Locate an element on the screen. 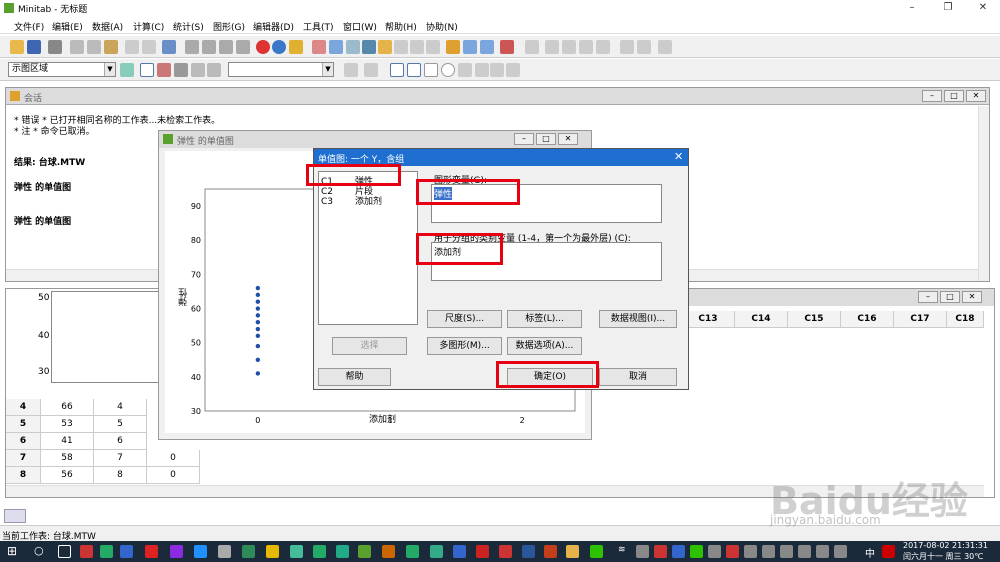 This screenshot has height=562, width=1000. word-icon is located at coordinates (528, 551).